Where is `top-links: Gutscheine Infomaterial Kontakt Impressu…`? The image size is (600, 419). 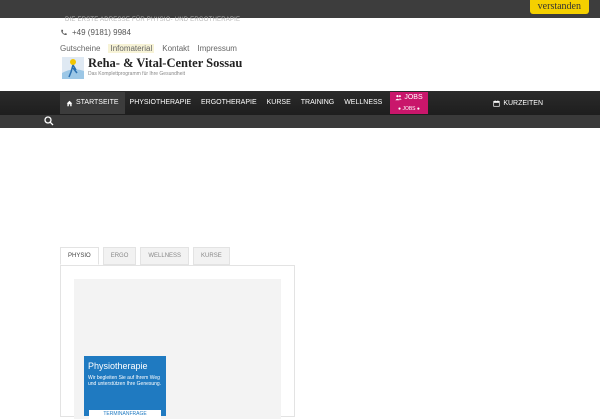
top-links: Gutscheine Infomaterial Kontakt Impressu… is located at coordinates (148, 48).